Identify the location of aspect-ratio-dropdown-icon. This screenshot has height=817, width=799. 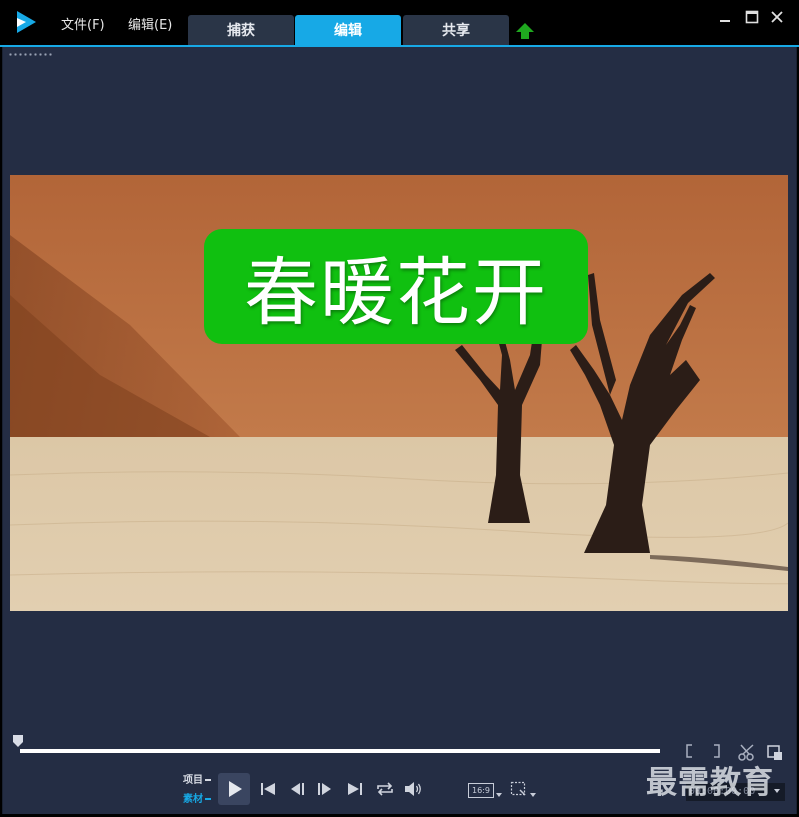
(499, 795).